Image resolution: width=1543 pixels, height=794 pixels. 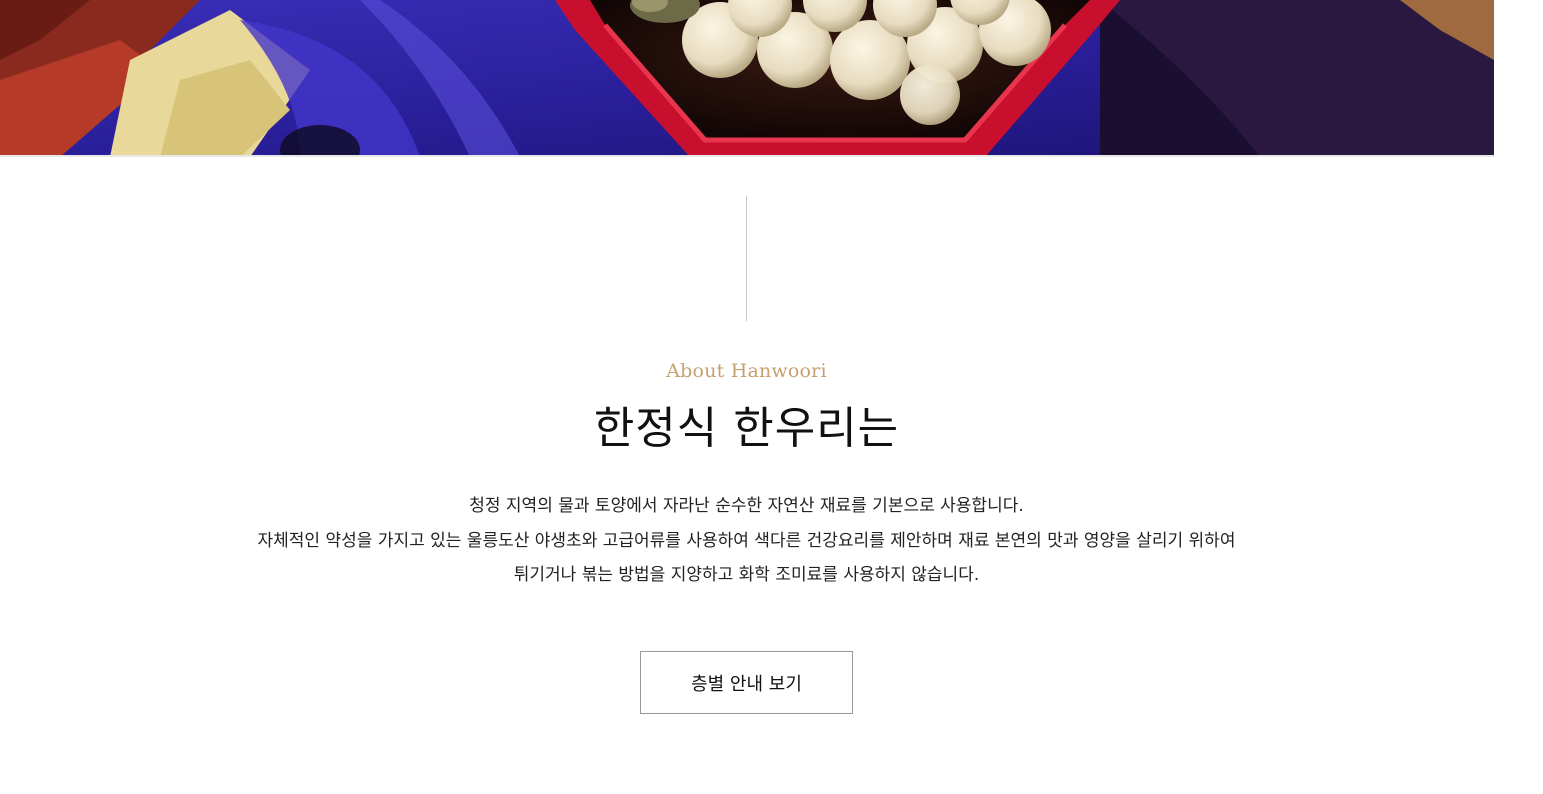 I want to click on section-eyebrow: About Hanwoori, so click(x=746, y=371).